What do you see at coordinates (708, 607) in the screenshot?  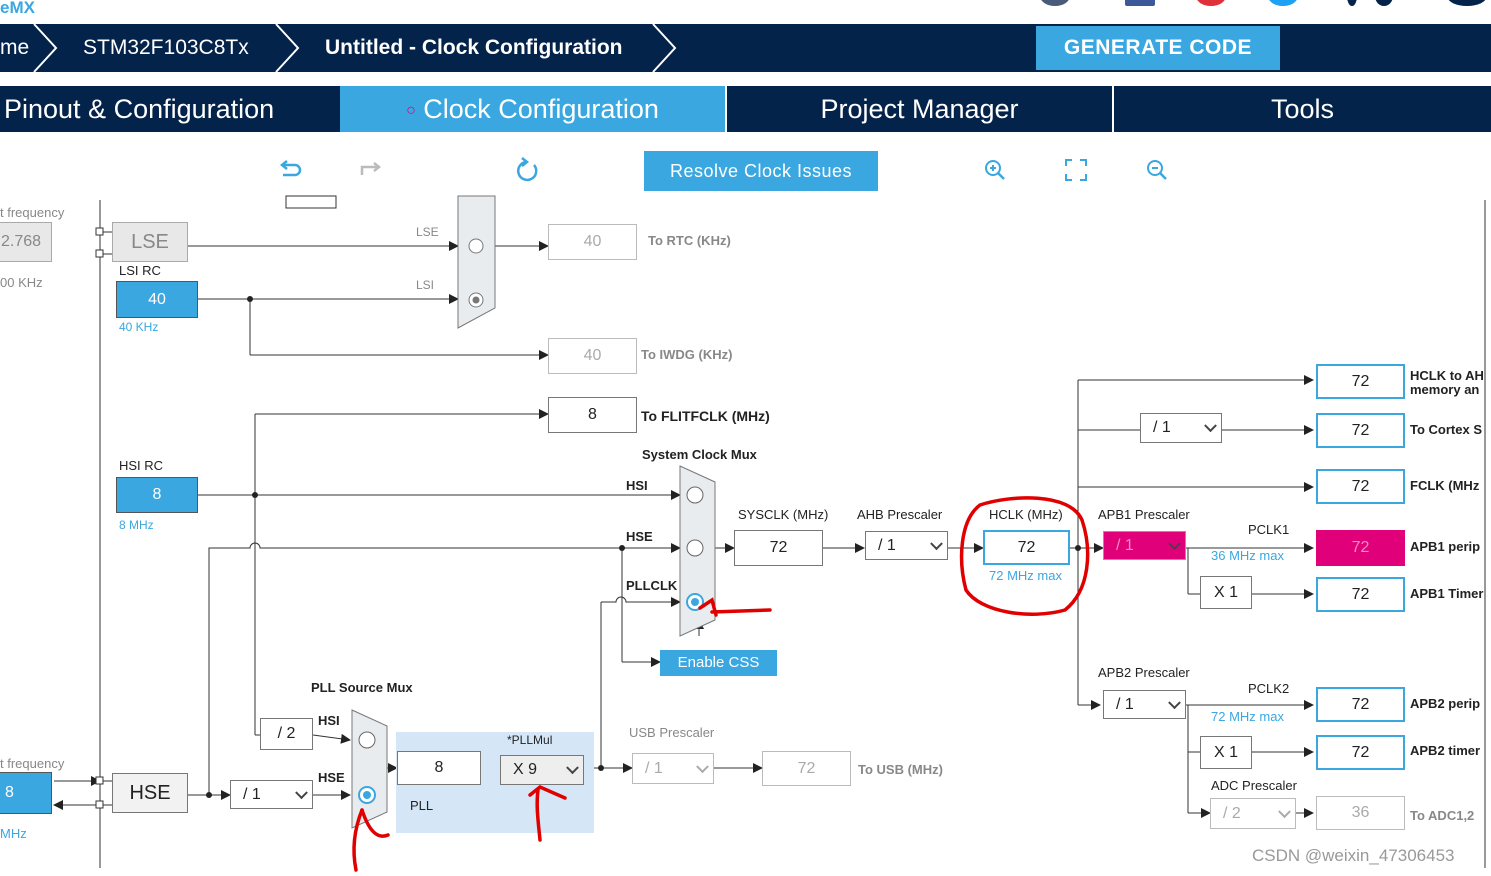 I see `pllclk-arrowhead` at bounding box center [708, 607].